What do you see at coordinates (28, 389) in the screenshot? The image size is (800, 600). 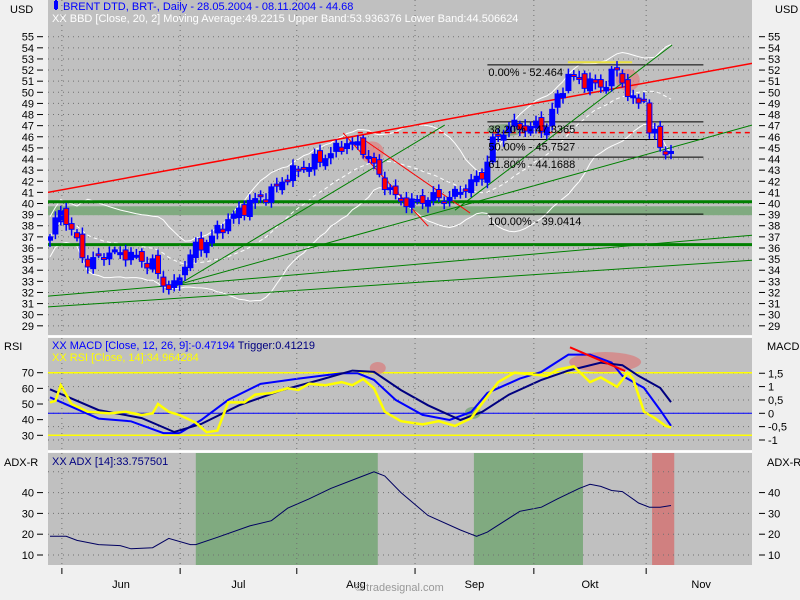 I see `rsi-tick-label: 60` at bounding box center [28, 389].